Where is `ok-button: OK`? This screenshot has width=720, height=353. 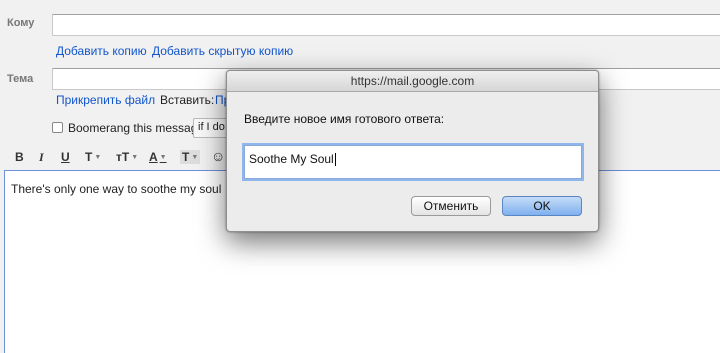 ok-button: OK is located at coordinates (542, 206).